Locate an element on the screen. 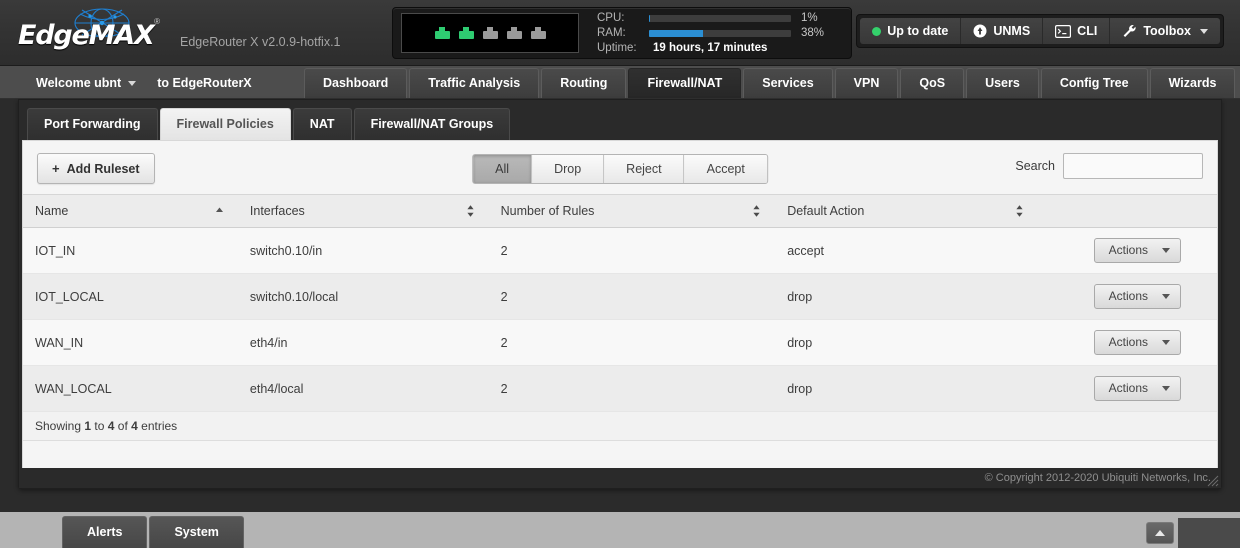 Image resolution: width=1240 pixels, height=548 pixels. showing-total: 4 is located at coordinates (134, 426).